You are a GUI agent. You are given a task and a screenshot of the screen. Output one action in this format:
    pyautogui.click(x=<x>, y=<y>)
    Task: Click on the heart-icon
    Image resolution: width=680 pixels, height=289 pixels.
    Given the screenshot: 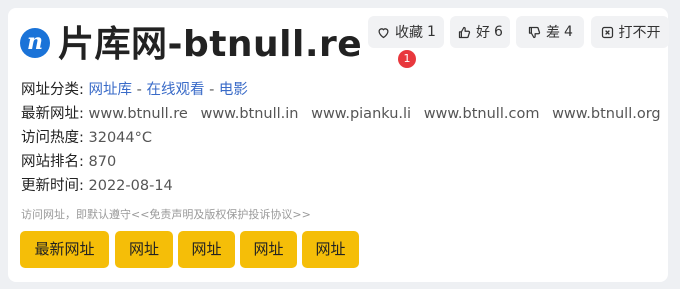 What is the action you would take?
    pyautogui.click(x=383, y=32)
    